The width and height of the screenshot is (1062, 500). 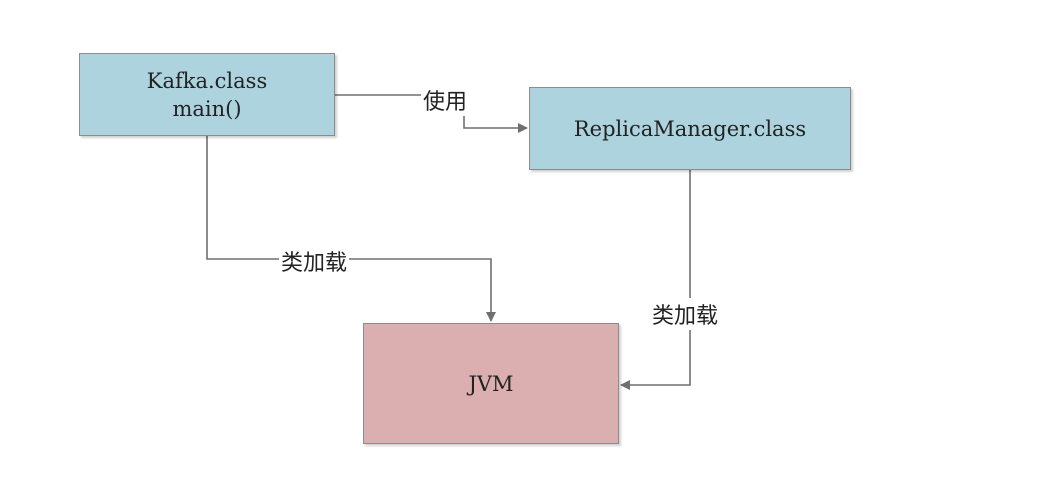 What do you see at coordinates (351, 229) in the screenshot?
I see `edge-load-kafka-line` at bounding box center [351, 229].